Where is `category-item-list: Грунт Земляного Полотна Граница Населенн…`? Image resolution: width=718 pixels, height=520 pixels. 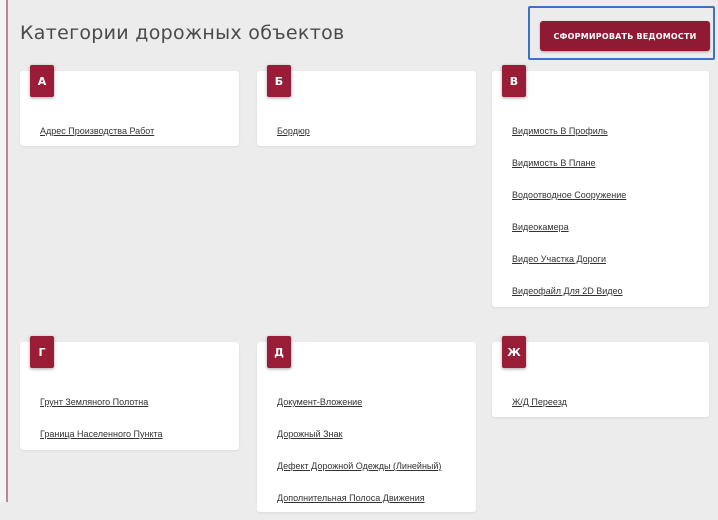
category-item-list: Грунт Земляного Полотна Граница Населенн… is located at coordinates (101, 424).